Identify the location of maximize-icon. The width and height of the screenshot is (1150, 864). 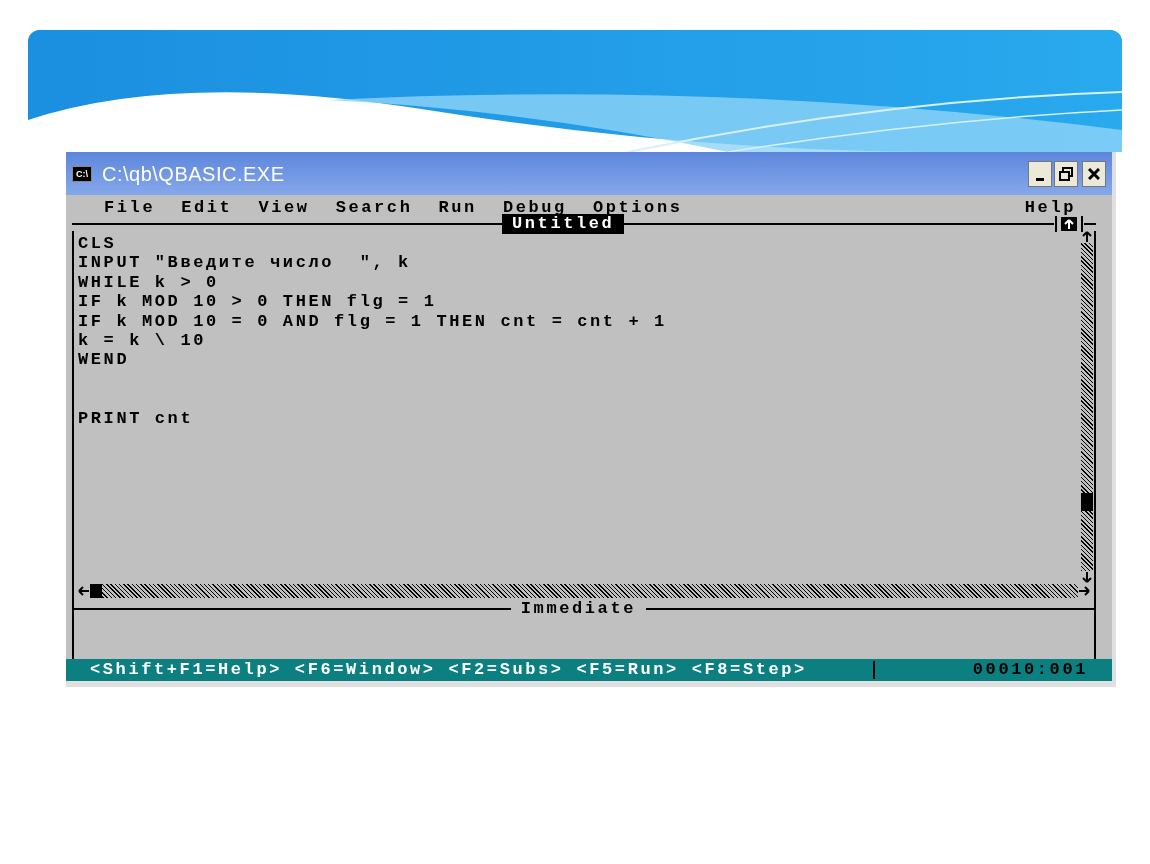
(1069, 224).